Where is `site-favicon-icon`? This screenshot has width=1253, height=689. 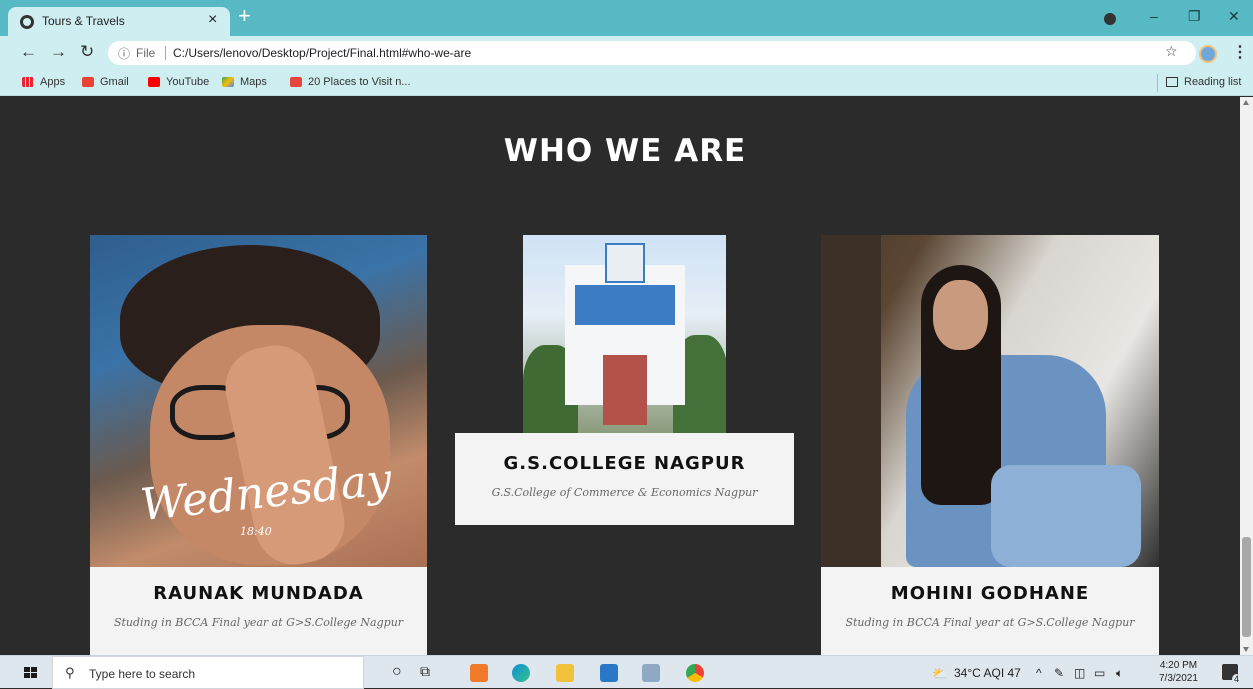 site-favicon-icon is located at coordinates (296, 82).